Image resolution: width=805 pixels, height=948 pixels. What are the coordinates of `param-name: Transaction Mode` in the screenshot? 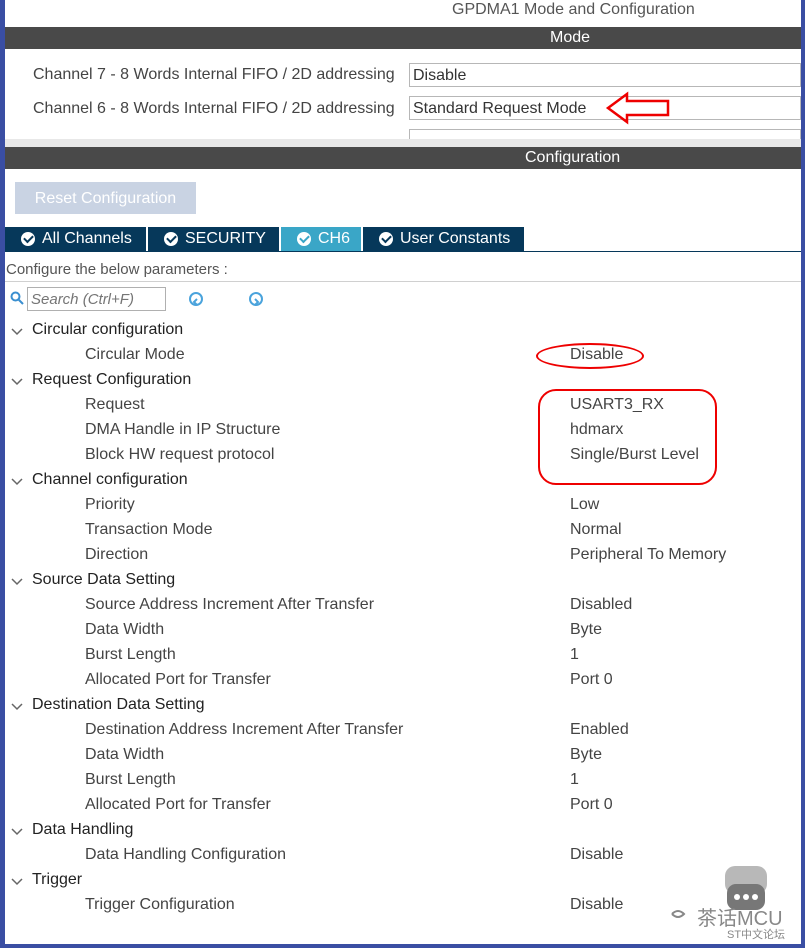 It's located at (148, 530).